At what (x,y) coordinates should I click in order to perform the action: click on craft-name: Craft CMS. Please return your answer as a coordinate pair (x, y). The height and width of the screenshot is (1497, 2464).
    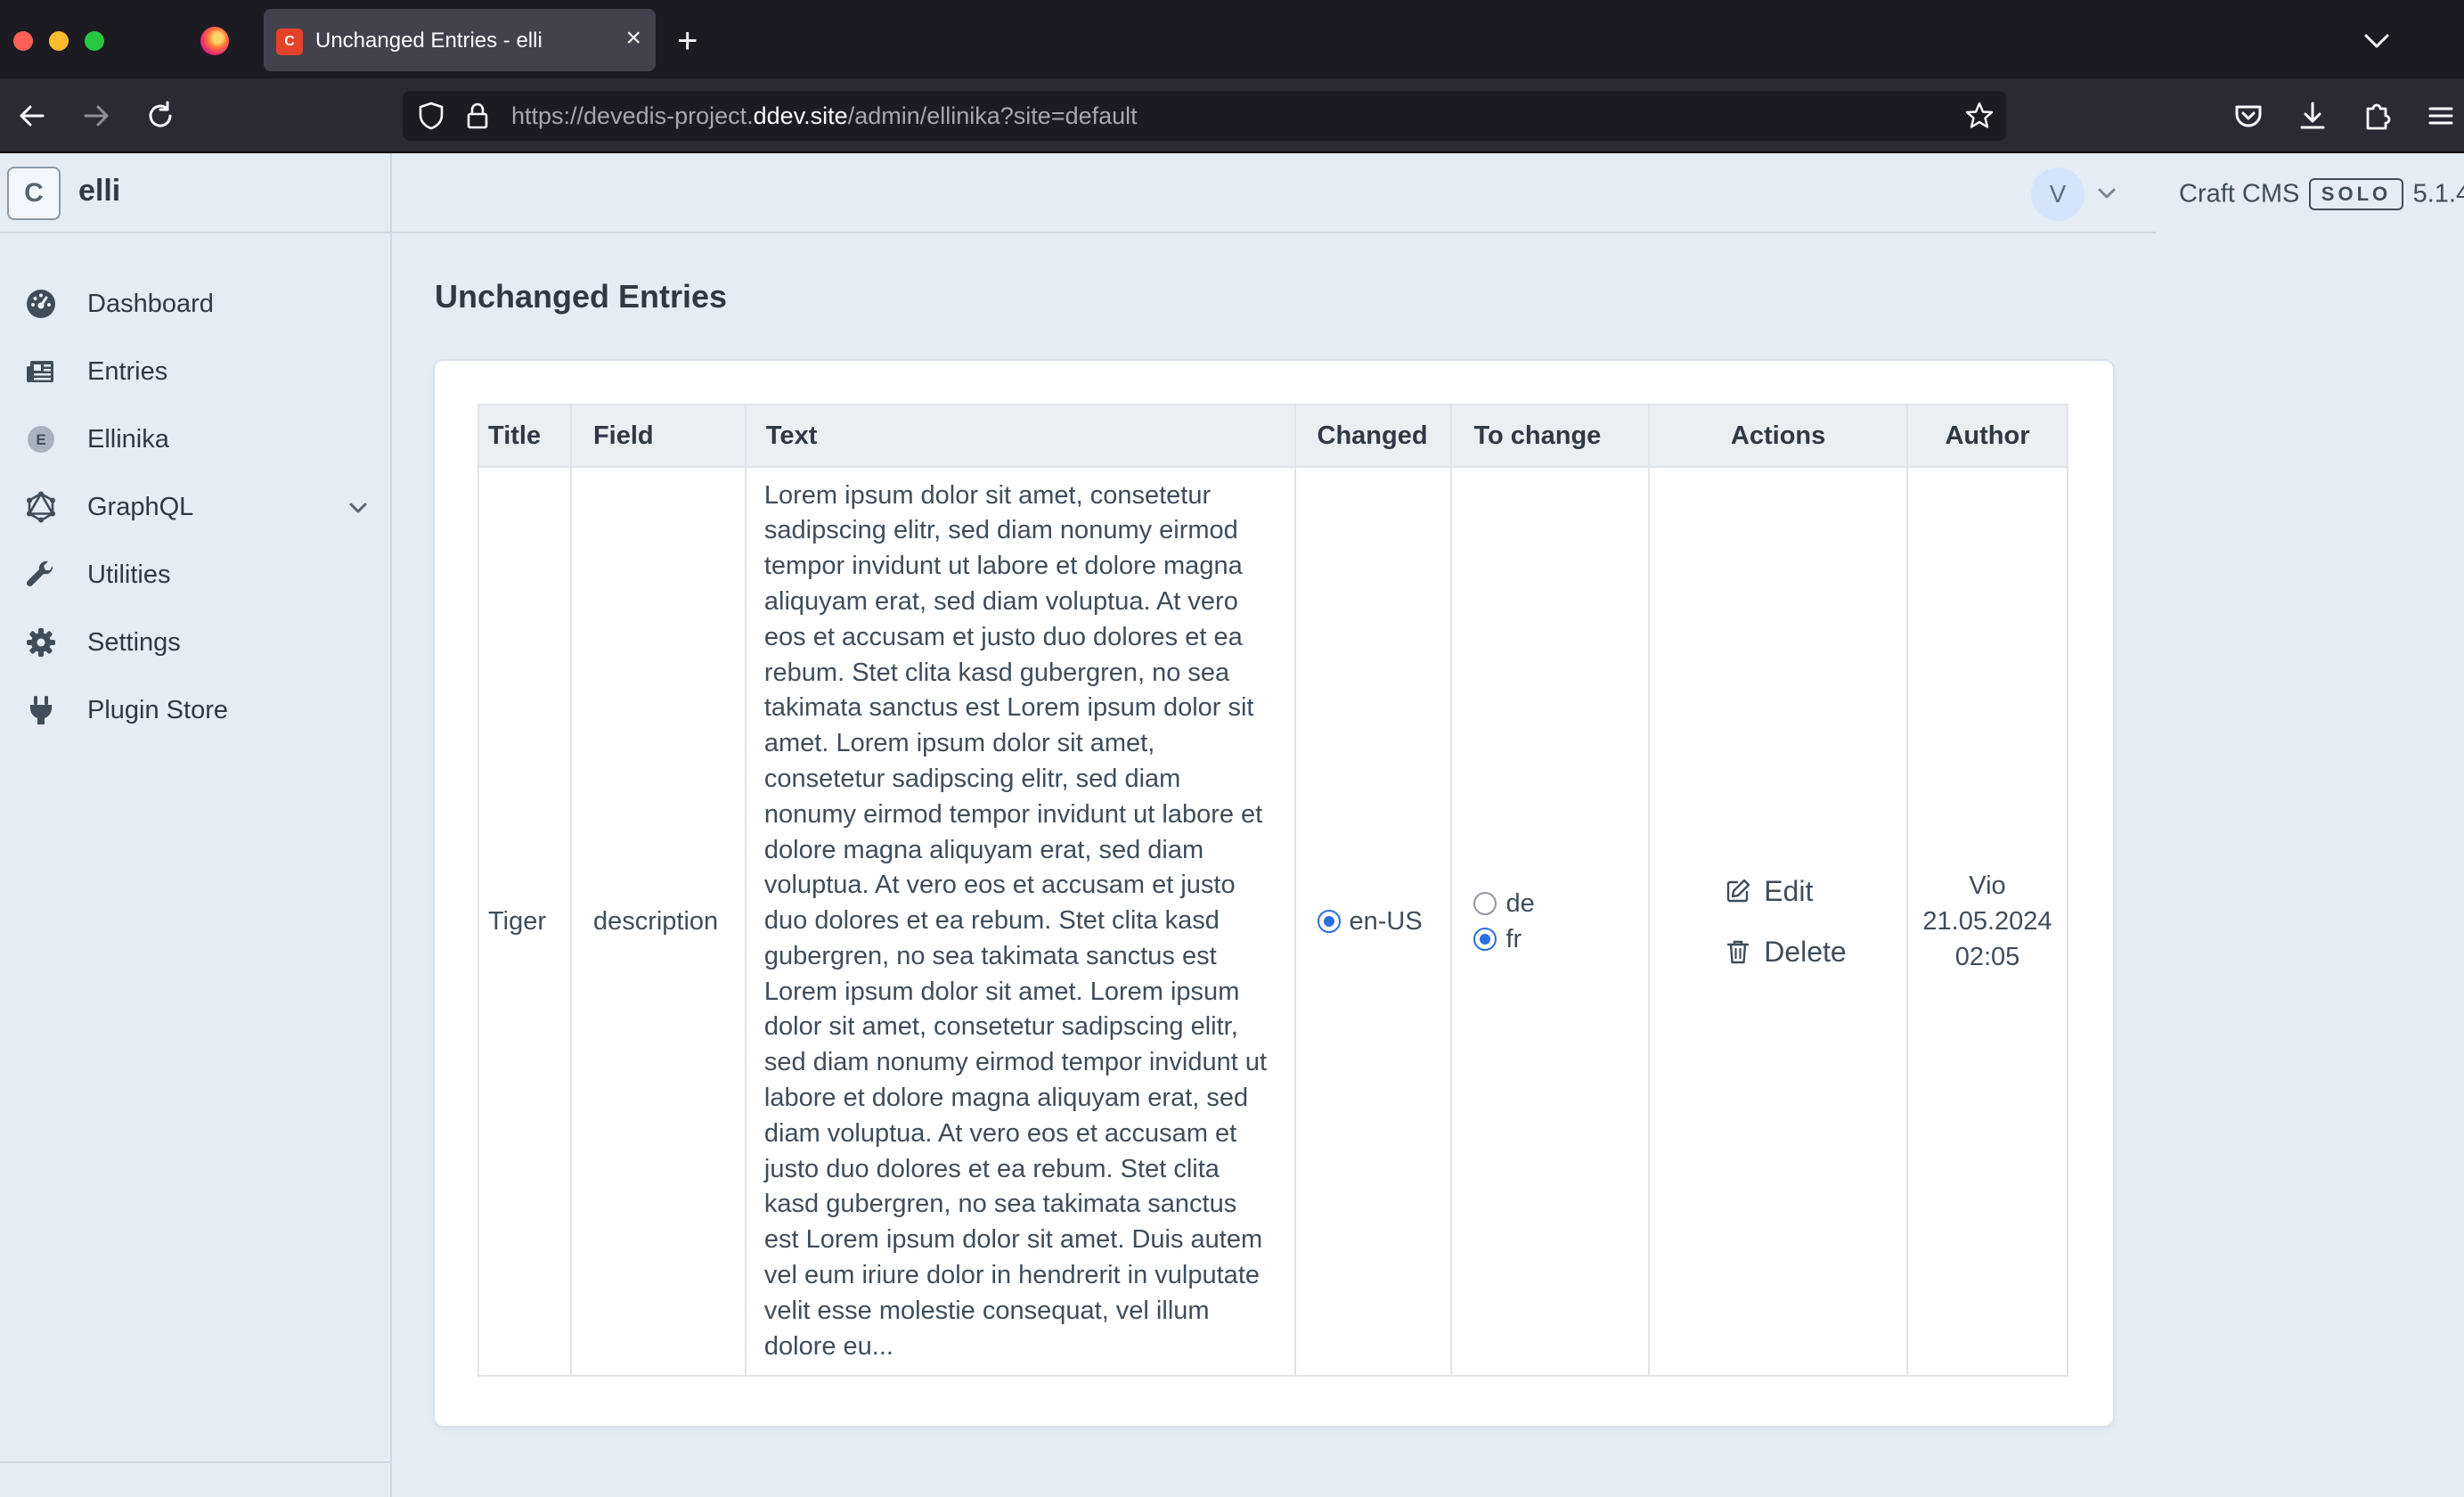
    Looking at the image, I should click on (2239, 194).